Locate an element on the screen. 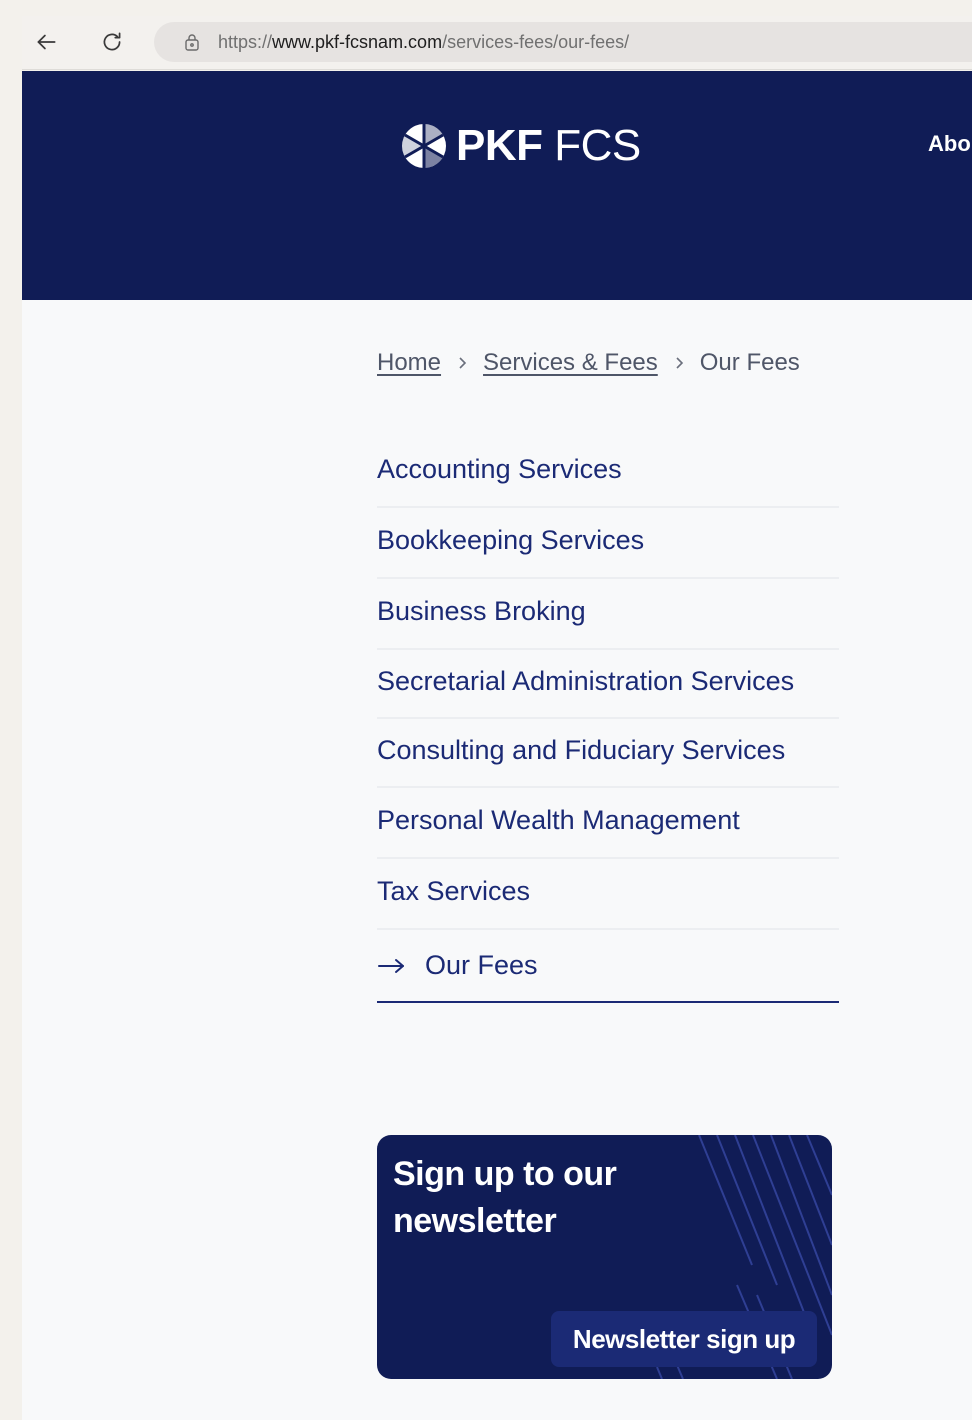 This screenshot has height=1420, width=972. menu-item-business-broking: Business Broking is located at coordinates (608, 614).